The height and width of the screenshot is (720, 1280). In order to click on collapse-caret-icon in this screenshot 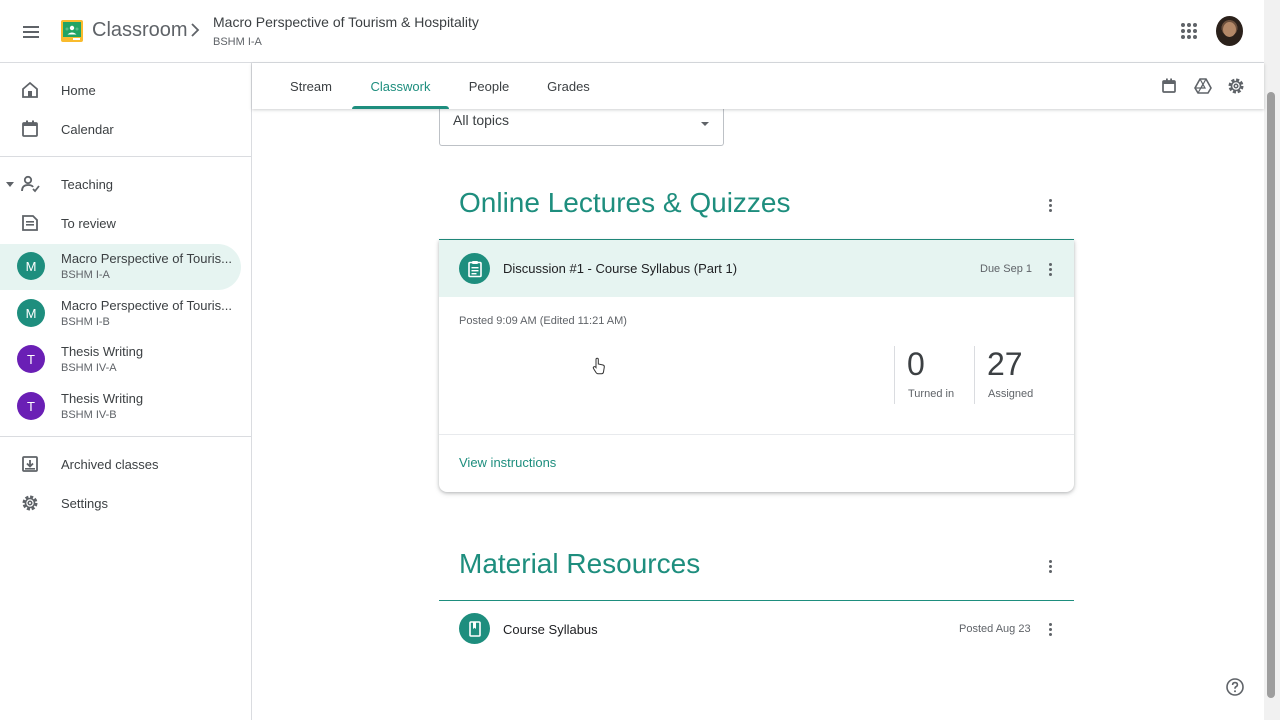, I will do `click(10, 184)`.